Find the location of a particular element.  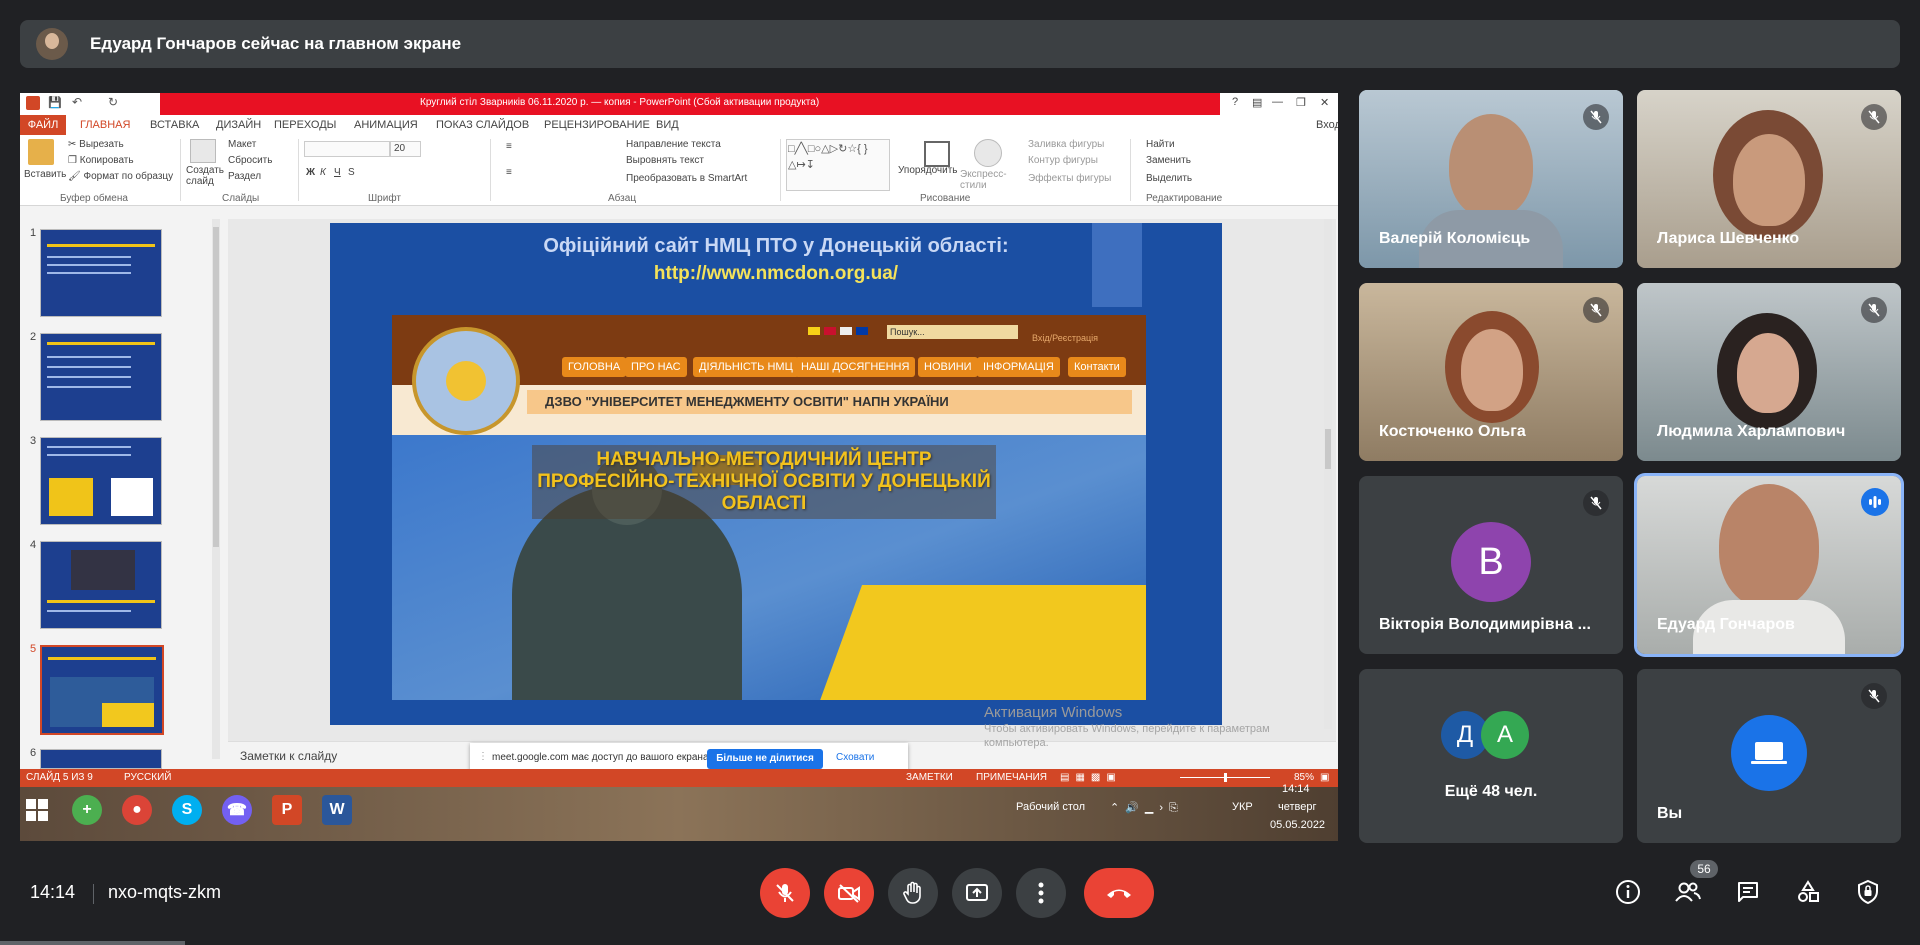

align-left-button: ≡ is located at coordinates (509, 172).